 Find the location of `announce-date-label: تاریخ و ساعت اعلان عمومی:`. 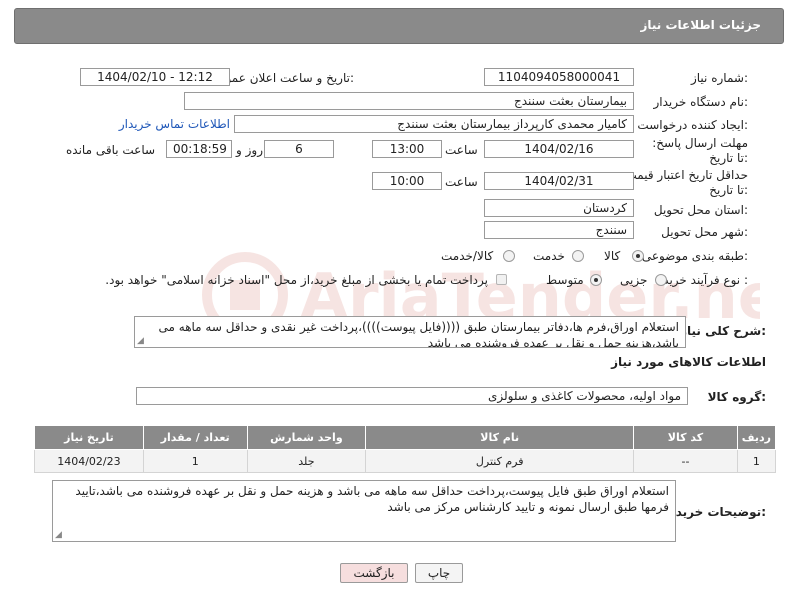

announce-date-label: تاریخ و ساعت اعلان عمومی: is located at coordinates (281, 78).